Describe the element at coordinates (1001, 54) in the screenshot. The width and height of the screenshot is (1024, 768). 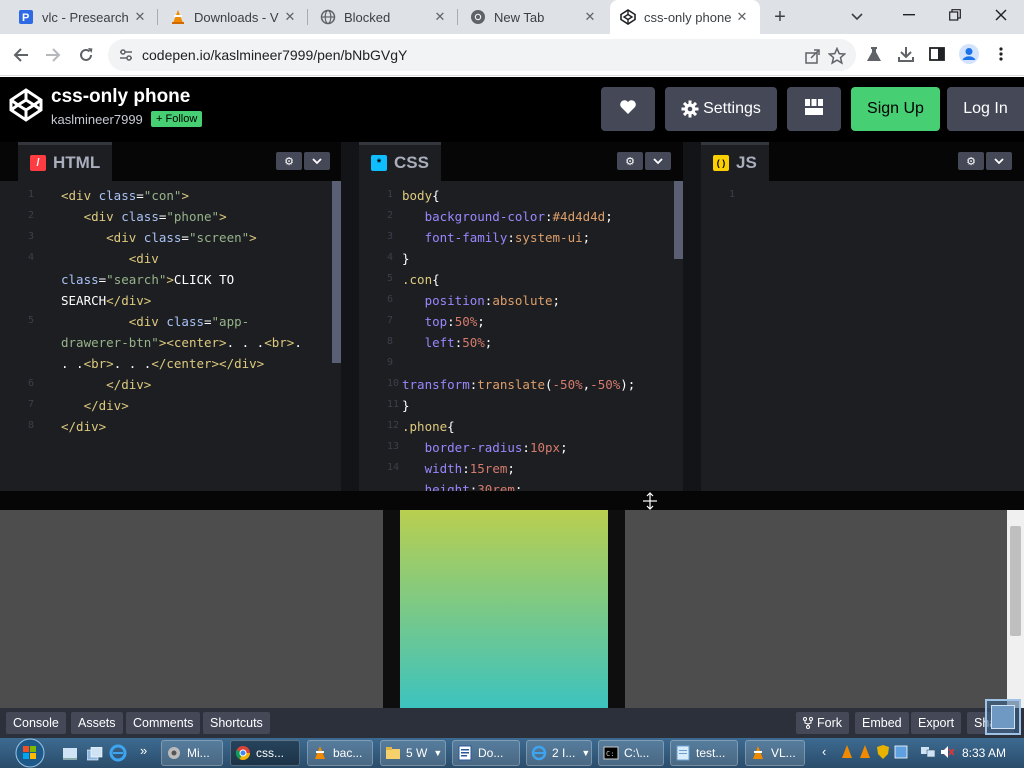
I see `kebab-menu-icon` at that location.